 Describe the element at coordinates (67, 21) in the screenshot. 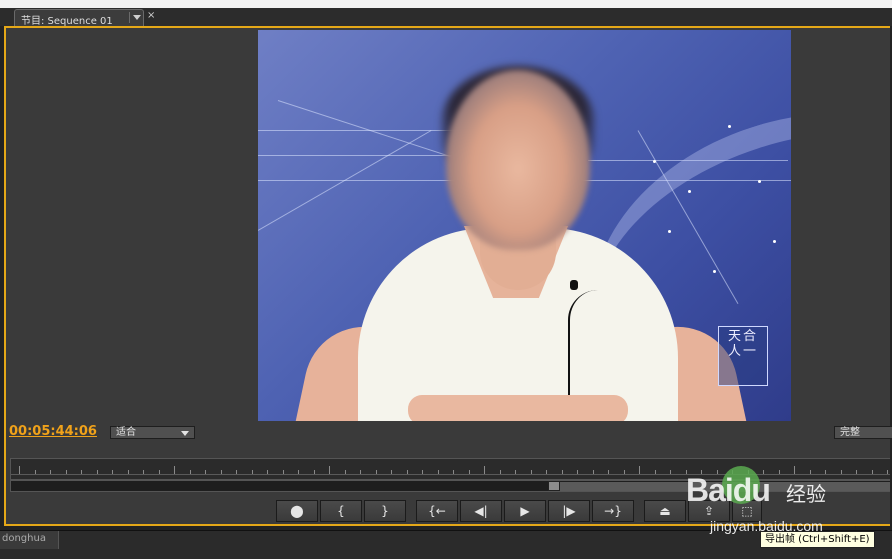

I see `tab-title: 节目: Sequence 01` at that location.